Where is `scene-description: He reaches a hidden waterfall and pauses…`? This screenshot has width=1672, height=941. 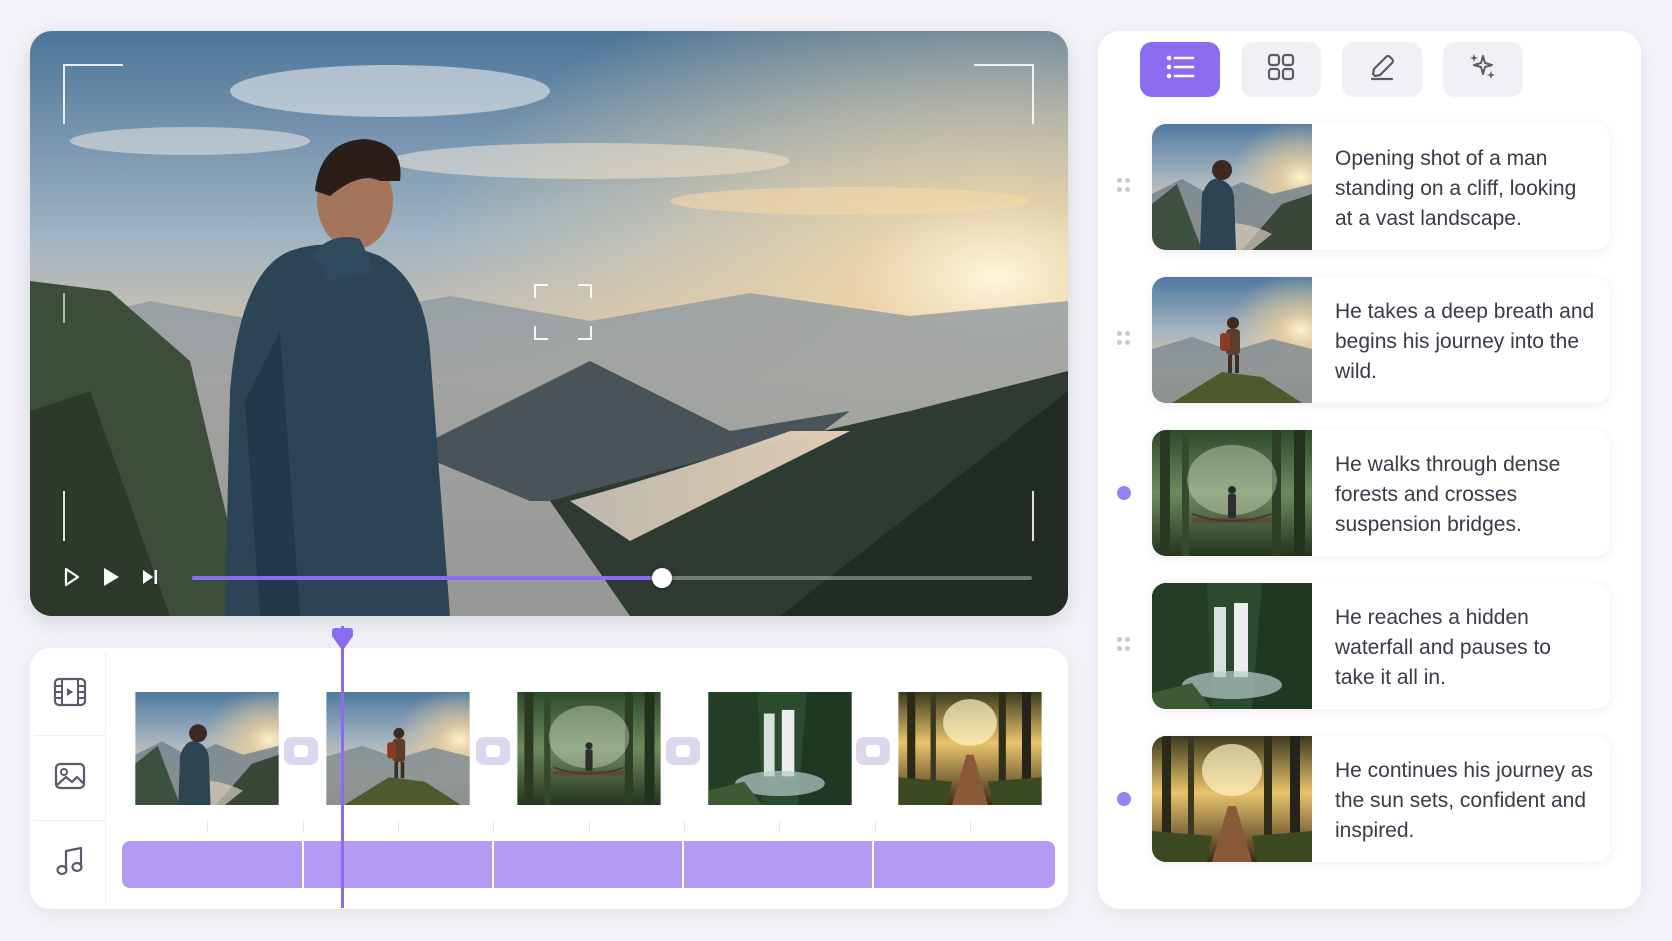
scene-description: He reaches a hidden waterfall and pauses… is located at coordinates (1443, 647).